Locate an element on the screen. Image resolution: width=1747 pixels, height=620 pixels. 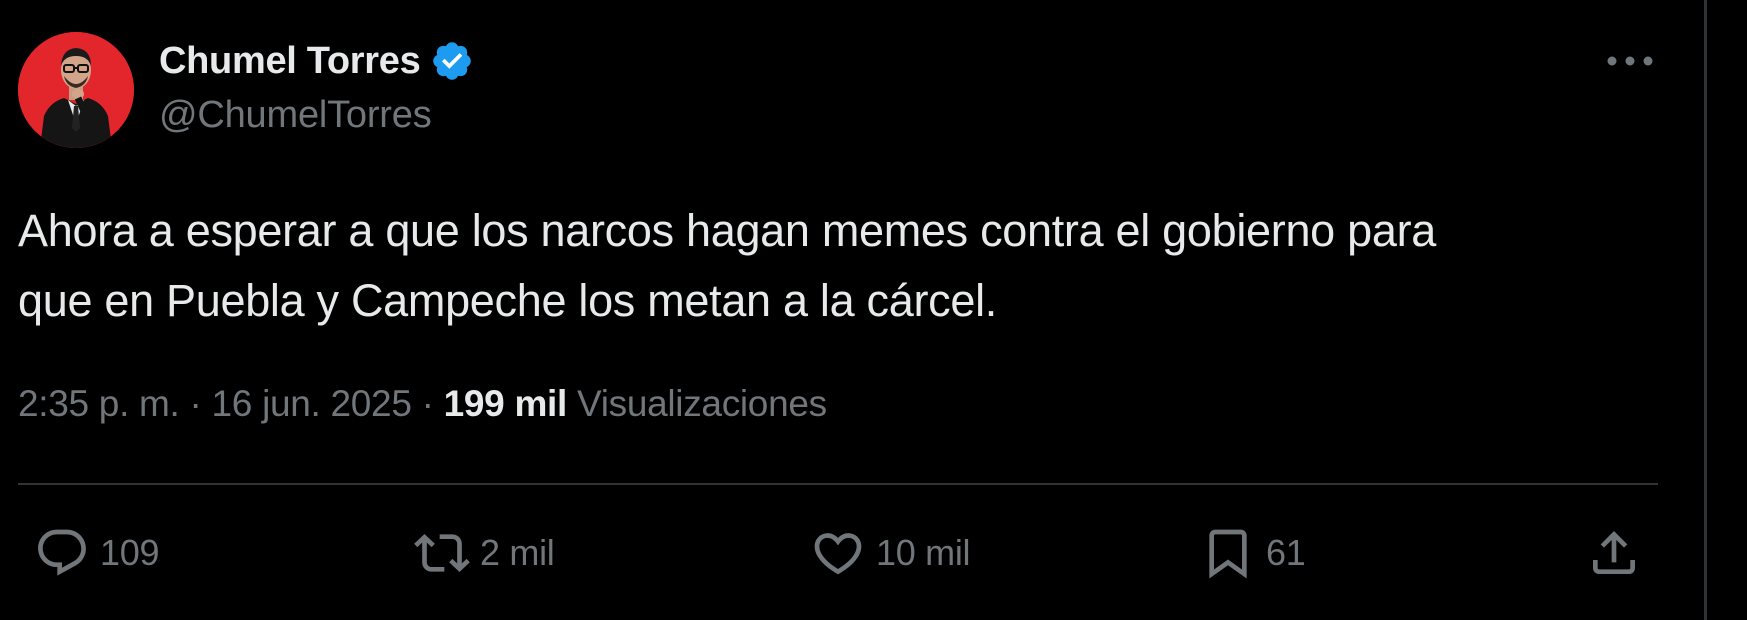
reply-bubble-icon is located at coordinates (62, 552).